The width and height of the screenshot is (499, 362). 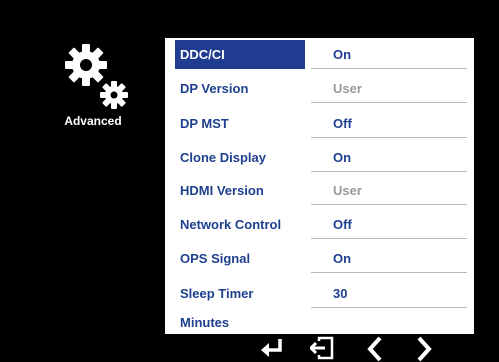 I want to click on menu-item-clone-display: Clone Display On, so click(x=321, y=157).